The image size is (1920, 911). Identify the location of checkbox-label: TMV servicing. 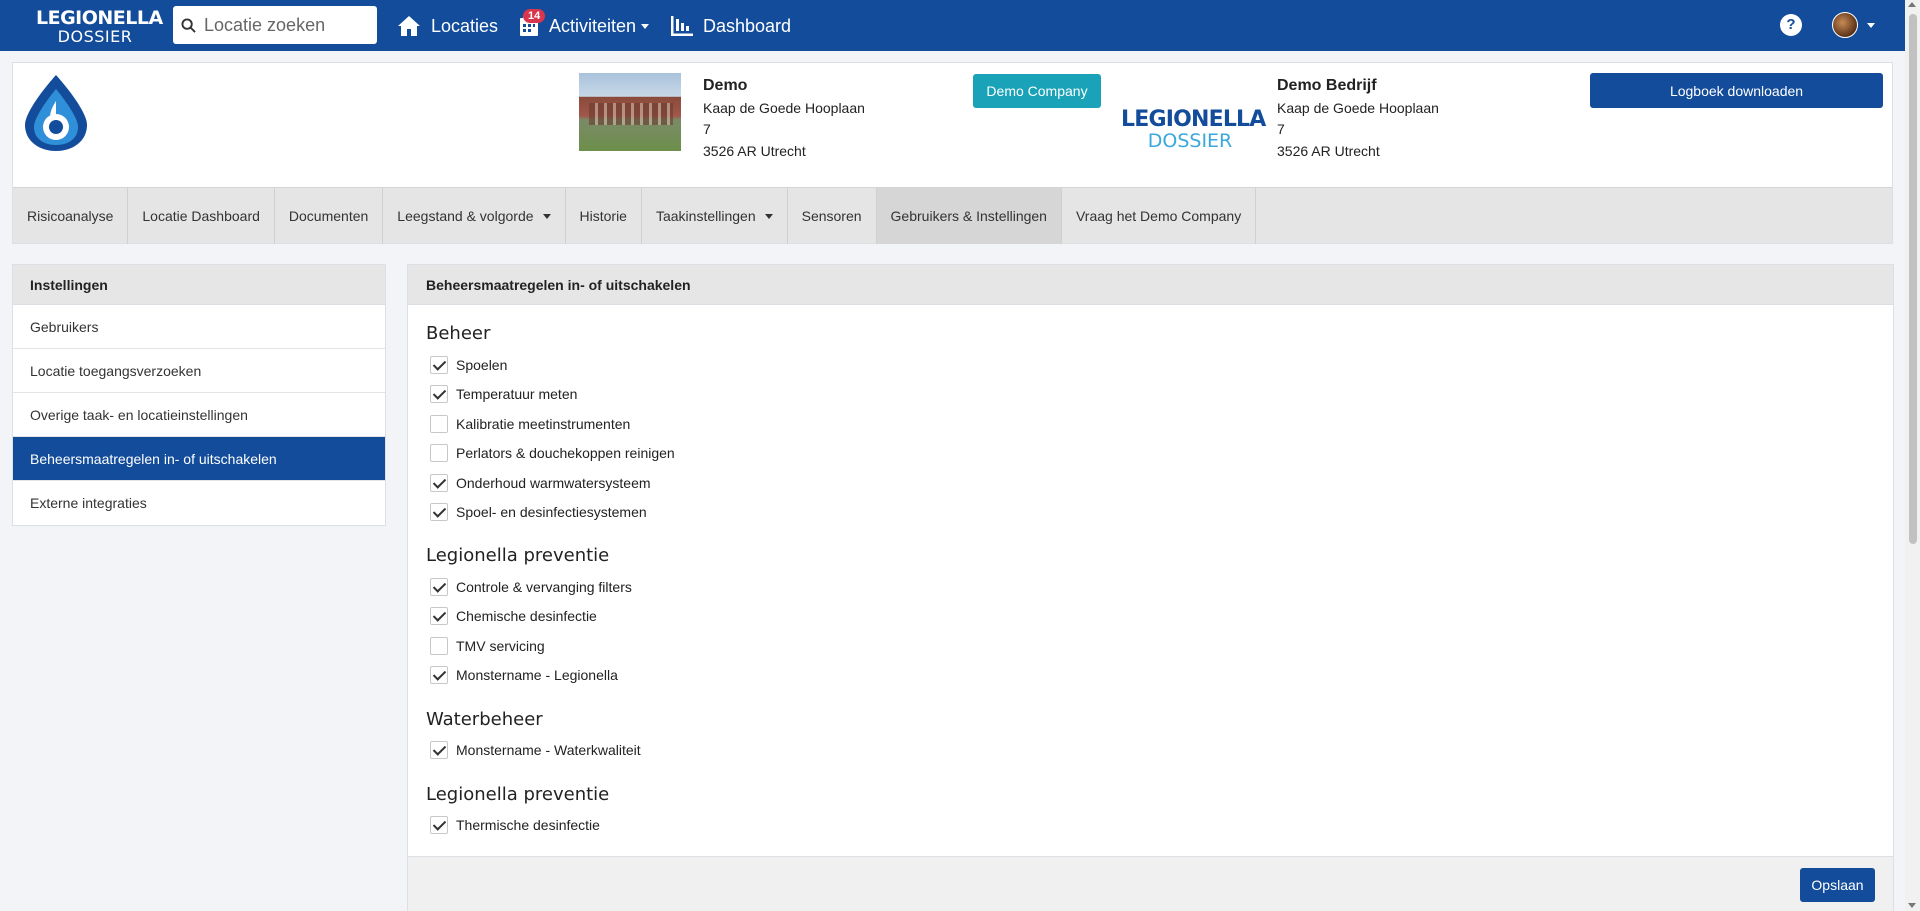
(500, 646).